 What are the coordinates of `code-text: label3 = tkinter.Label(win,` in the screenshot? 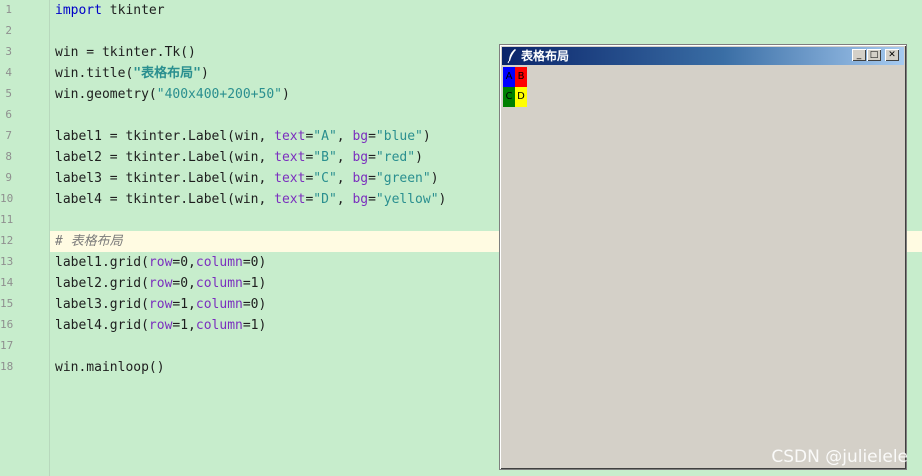 It's located at (165, 178).